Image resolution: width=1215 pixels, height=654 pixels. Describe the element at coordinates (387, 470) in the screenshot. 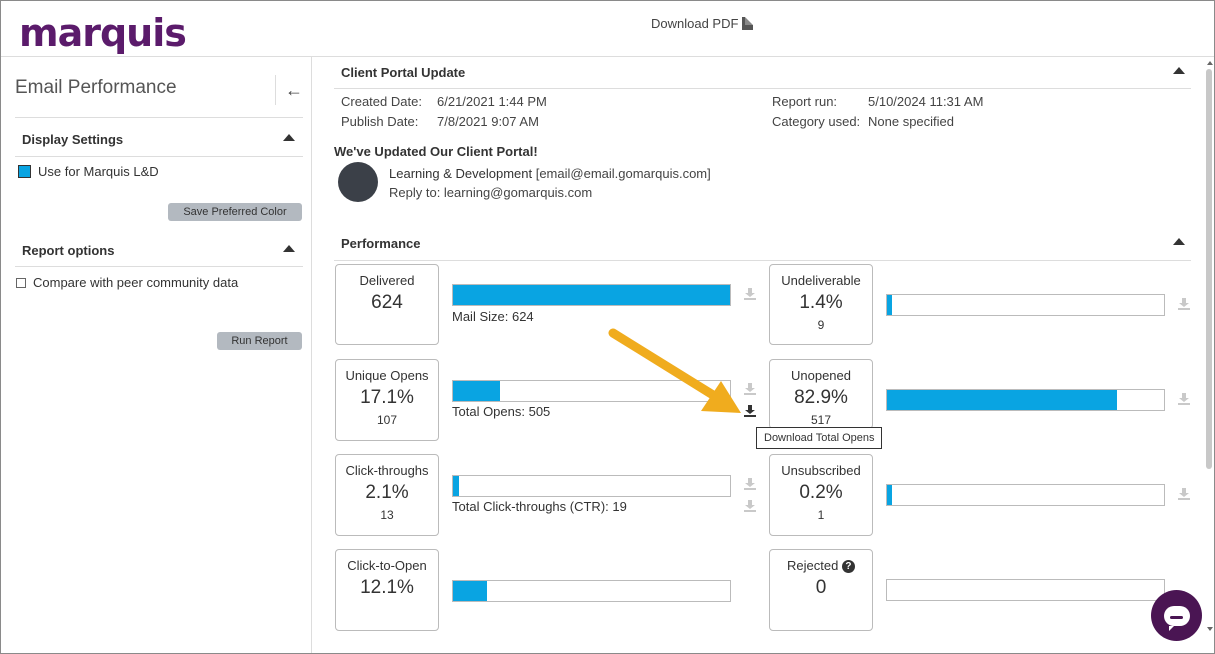

I see `metric-label: Click-throughs` at that location.